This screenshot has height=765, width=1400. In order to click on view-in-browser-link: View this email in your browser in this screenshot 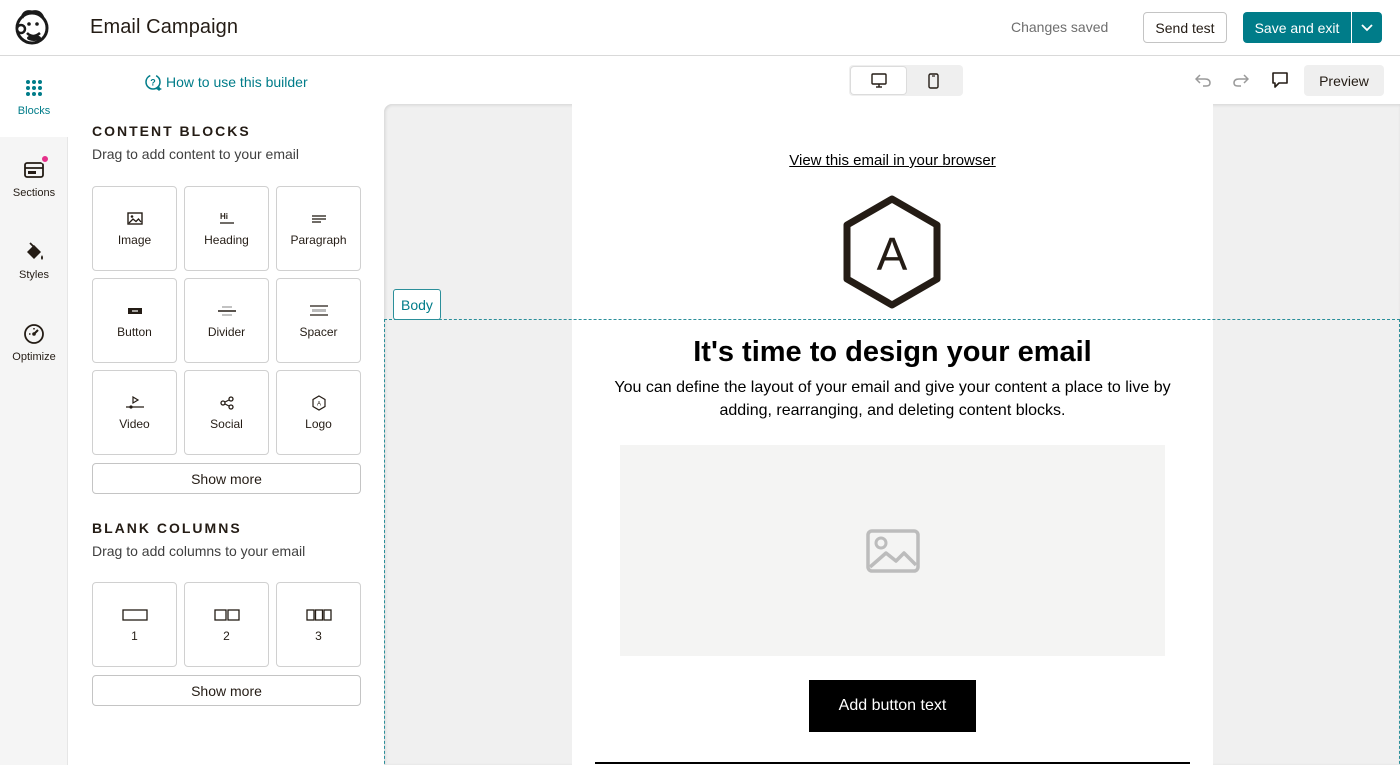, I will do `click(892, 160)`.